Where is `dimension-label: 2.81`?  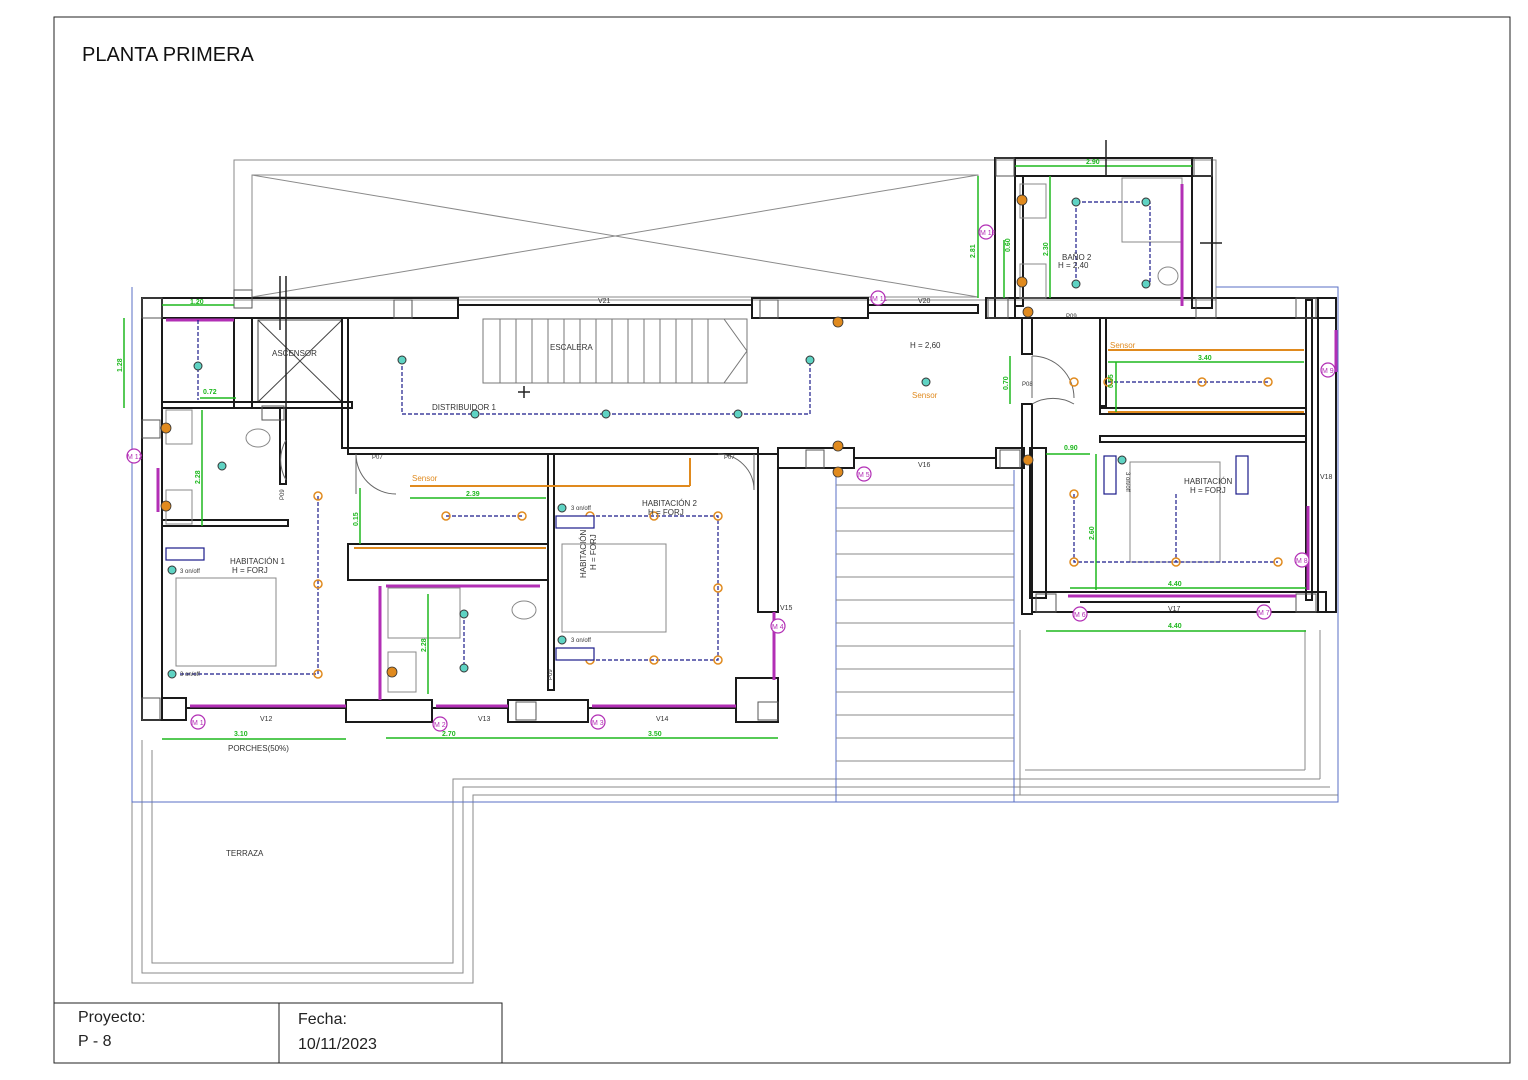
dimension-label: 2.81 is located at coordinates (973, 251).